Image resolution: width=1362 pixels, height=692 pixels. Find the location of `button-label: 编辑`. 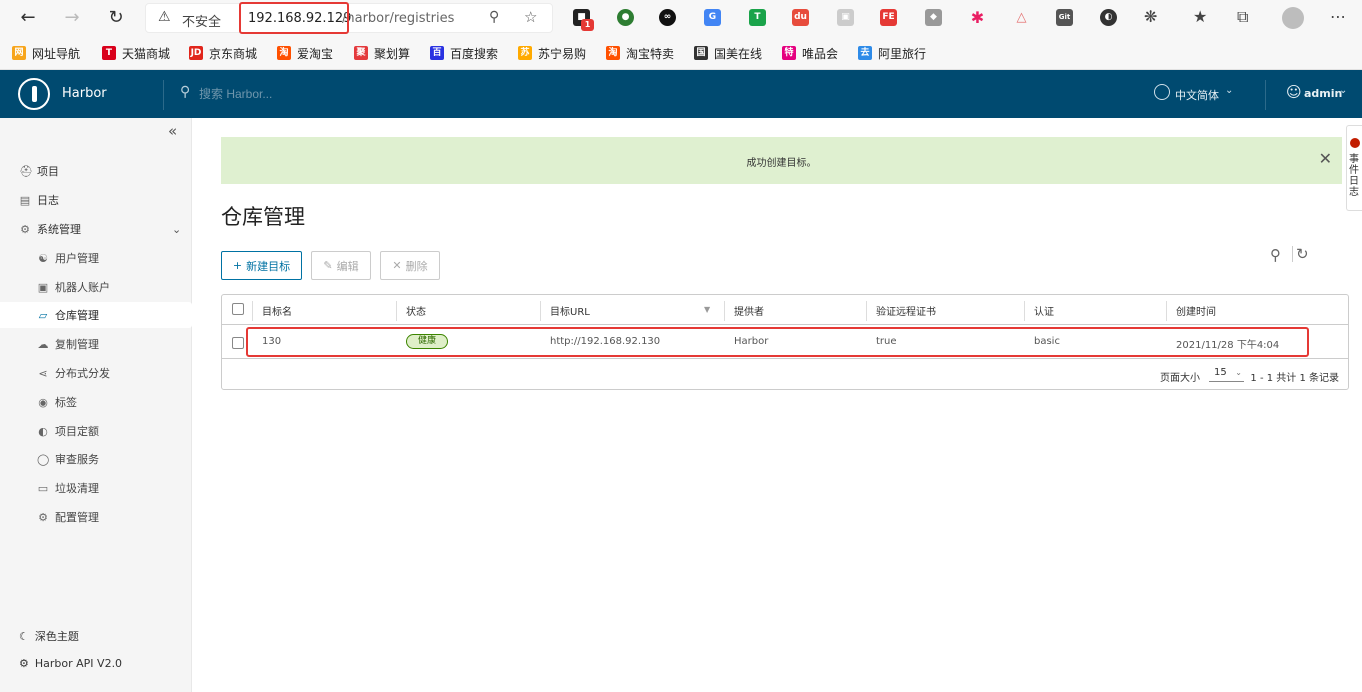

button-label: 编辑 is located at coordinates (347, 266).